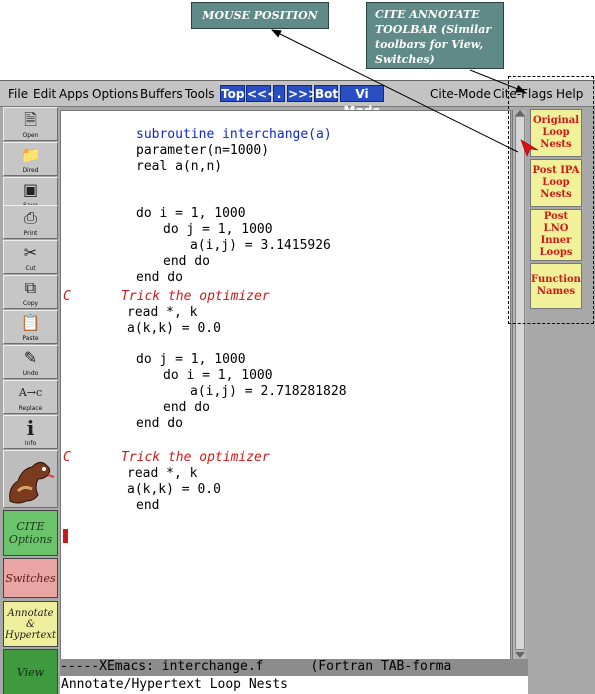 The height and width of the screenshot is (694, 595). Describe the element at coordinates (30, 268) in the screenshot. I see `cut-label: Cut` at that location.